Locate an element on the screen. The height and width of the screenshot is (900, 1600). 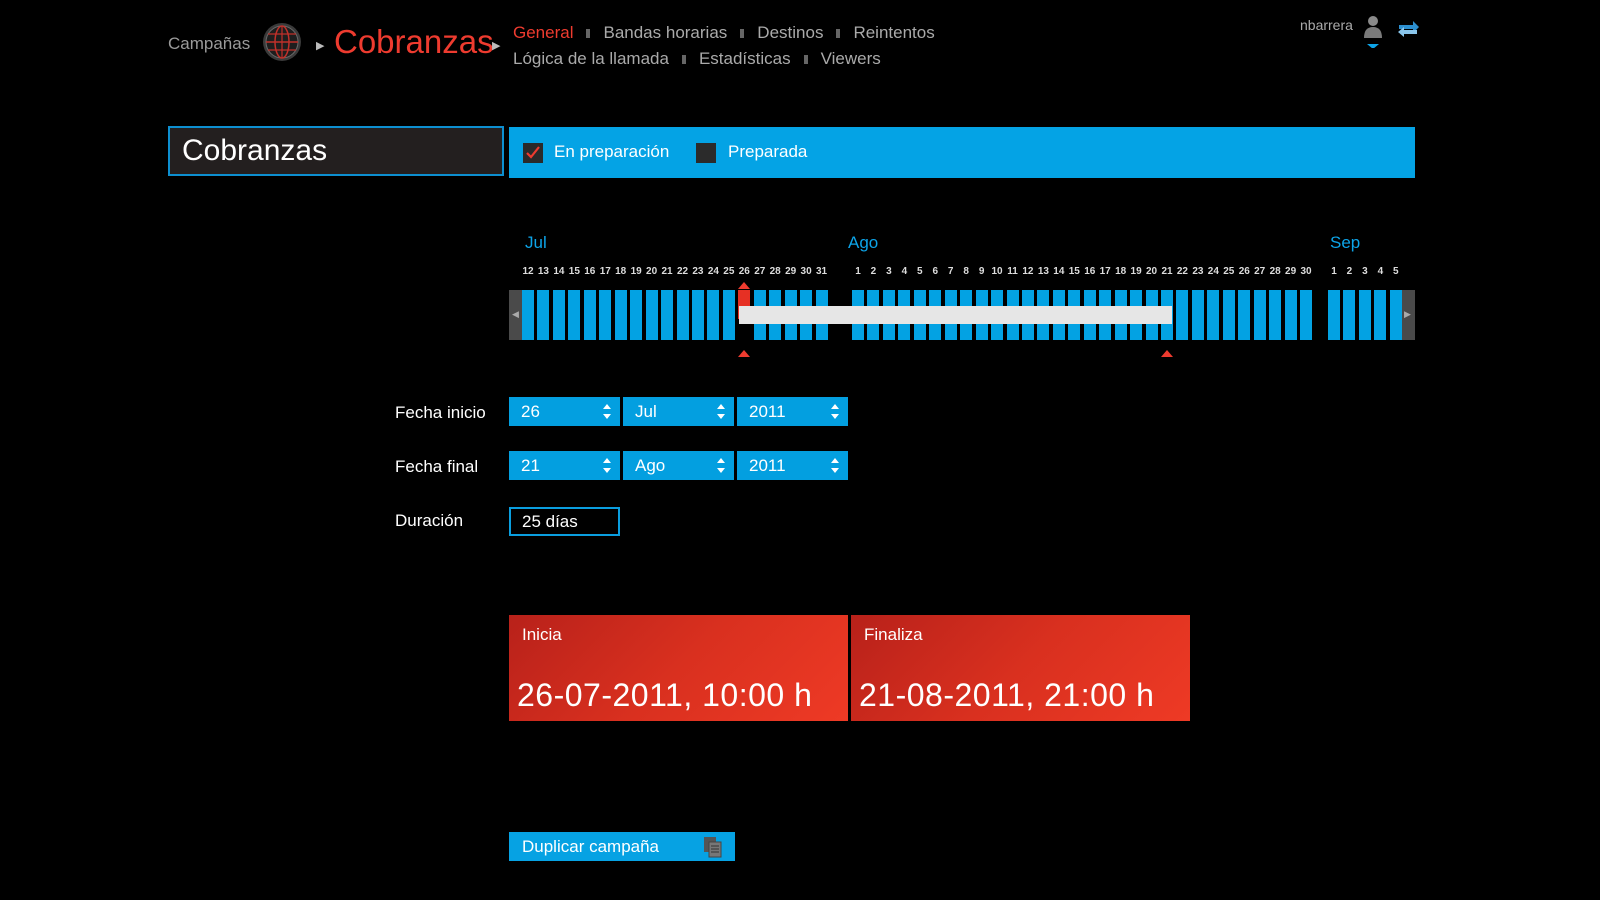
tab-viewers: Viewers is located at coordinates (851, 58).